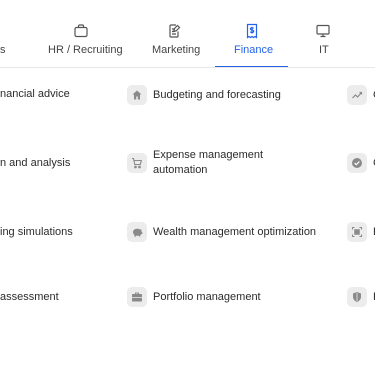 The height and width of the screenshot is (366, 375). Describe the element at coordinates (208, 163) in the screenshot. I see `use-case-label: Expense management automation` at that location.